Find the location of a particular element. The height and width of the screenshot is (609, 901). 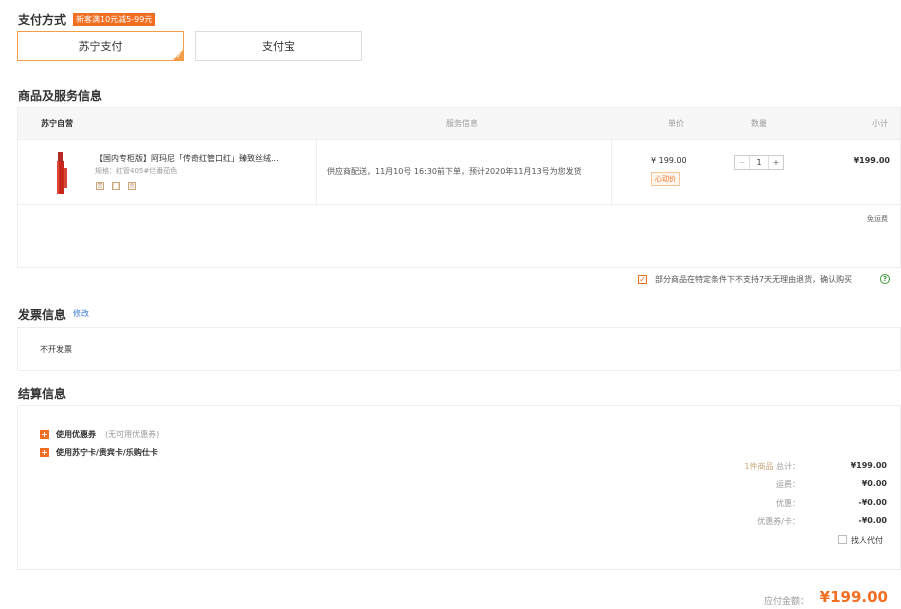

store-name: 苏宁自营 is located at coordinates (57, 123).